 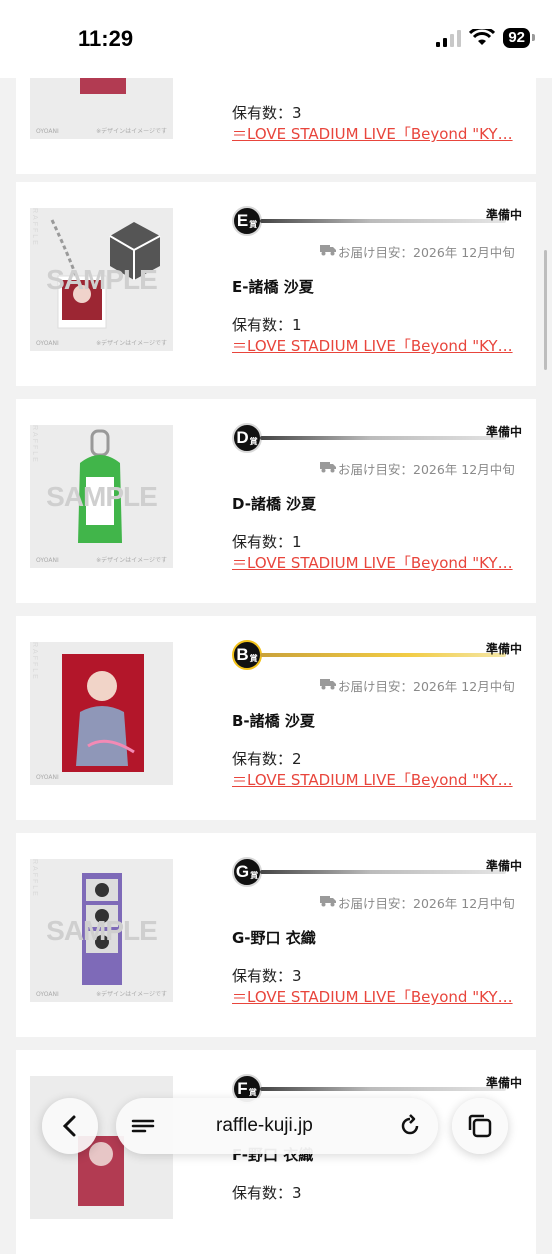 I want to click on page-menu-icon, so click(x=143, y=1126).